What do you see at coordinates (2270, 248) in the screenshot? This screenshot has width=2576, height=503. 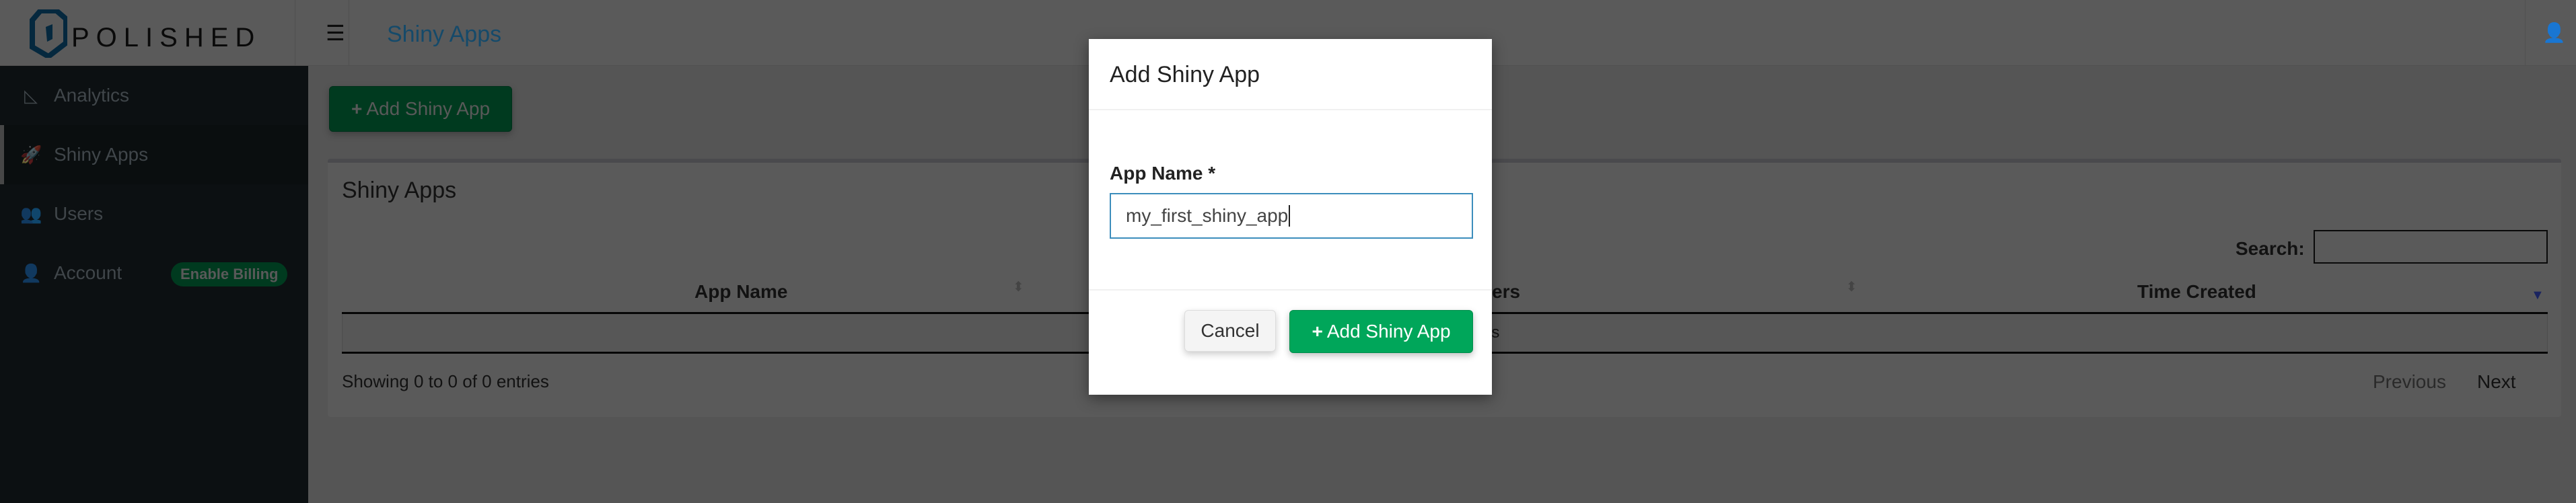 I see `search-label: Search:` at bounding box center [2270, 248].